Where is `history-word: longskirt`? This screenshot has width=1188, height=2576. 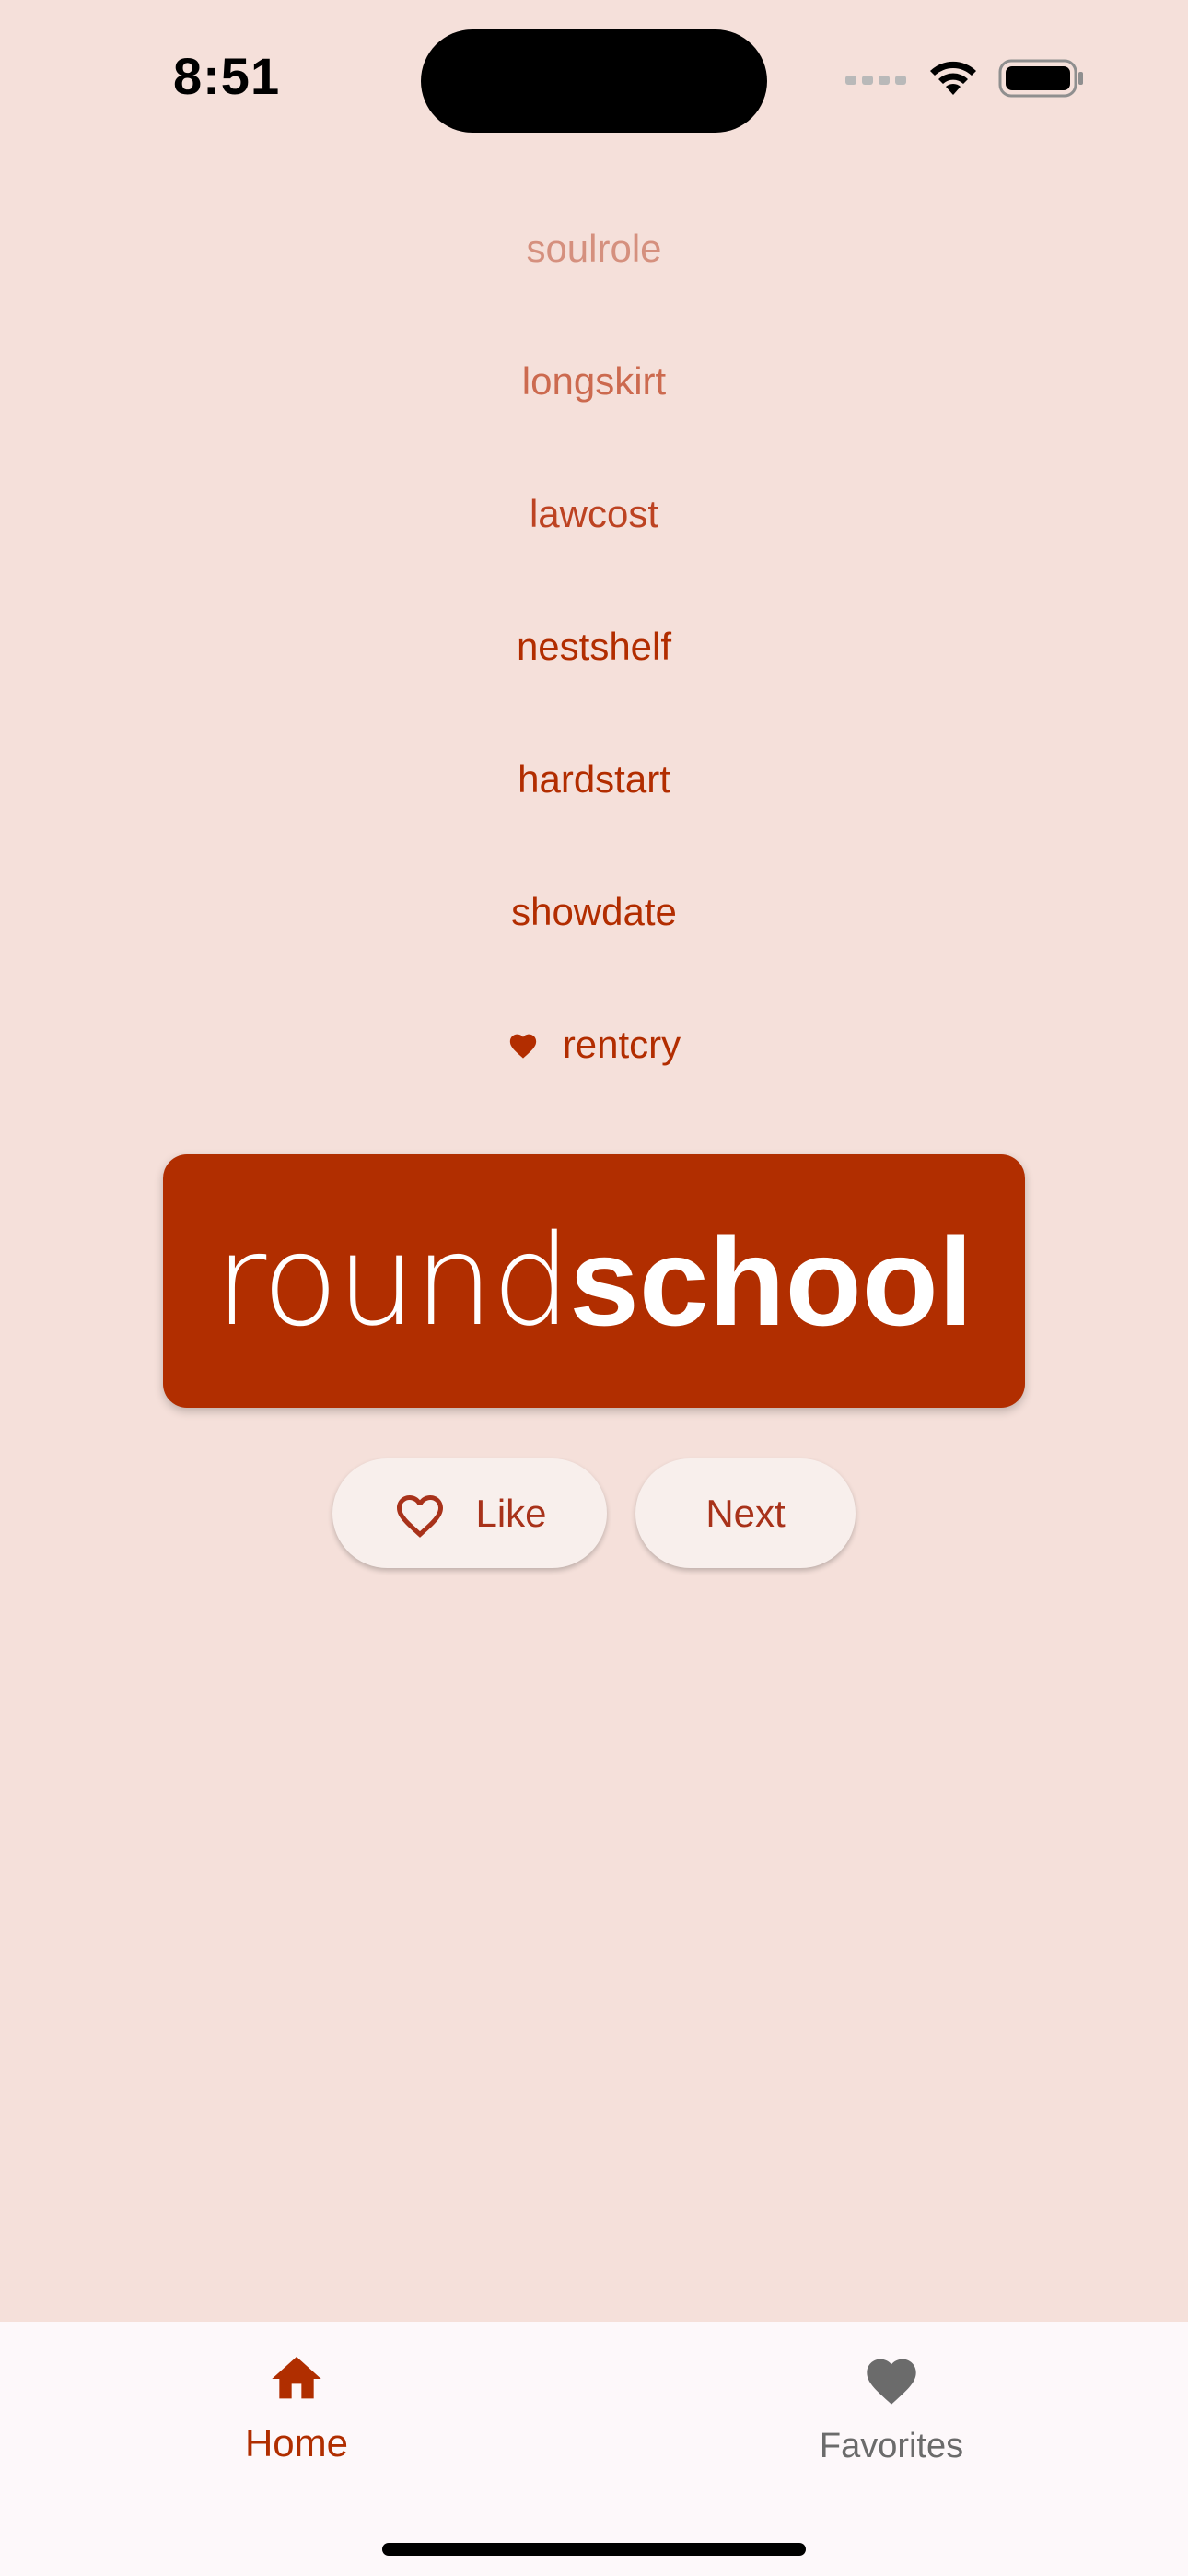 history-word: longskirt is located at coordinates (594, 381).